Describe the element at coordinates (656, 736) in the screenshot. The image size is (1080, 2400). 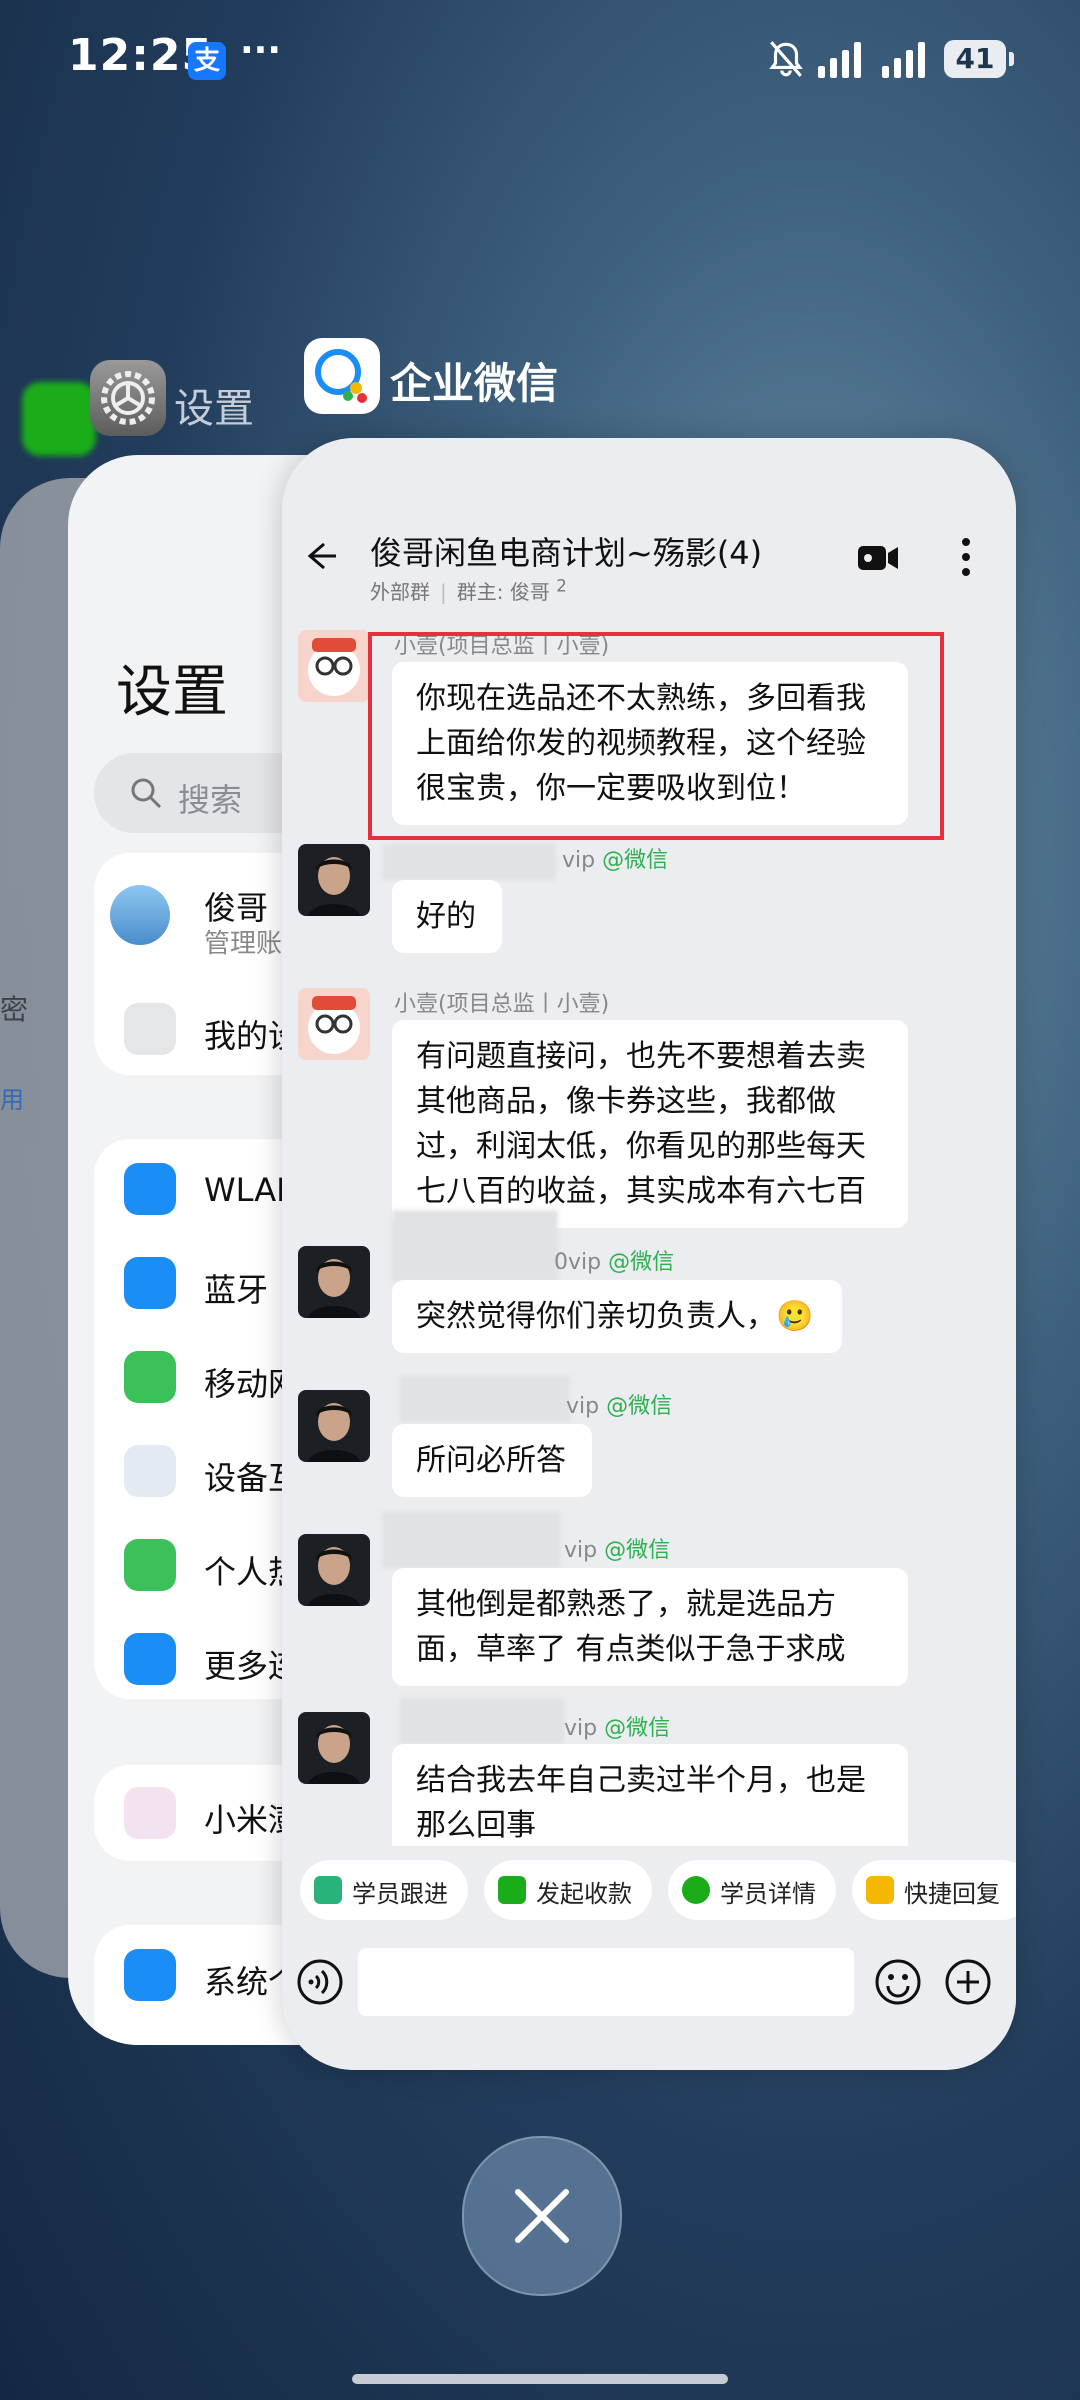
I see `highlight-box` at that location.